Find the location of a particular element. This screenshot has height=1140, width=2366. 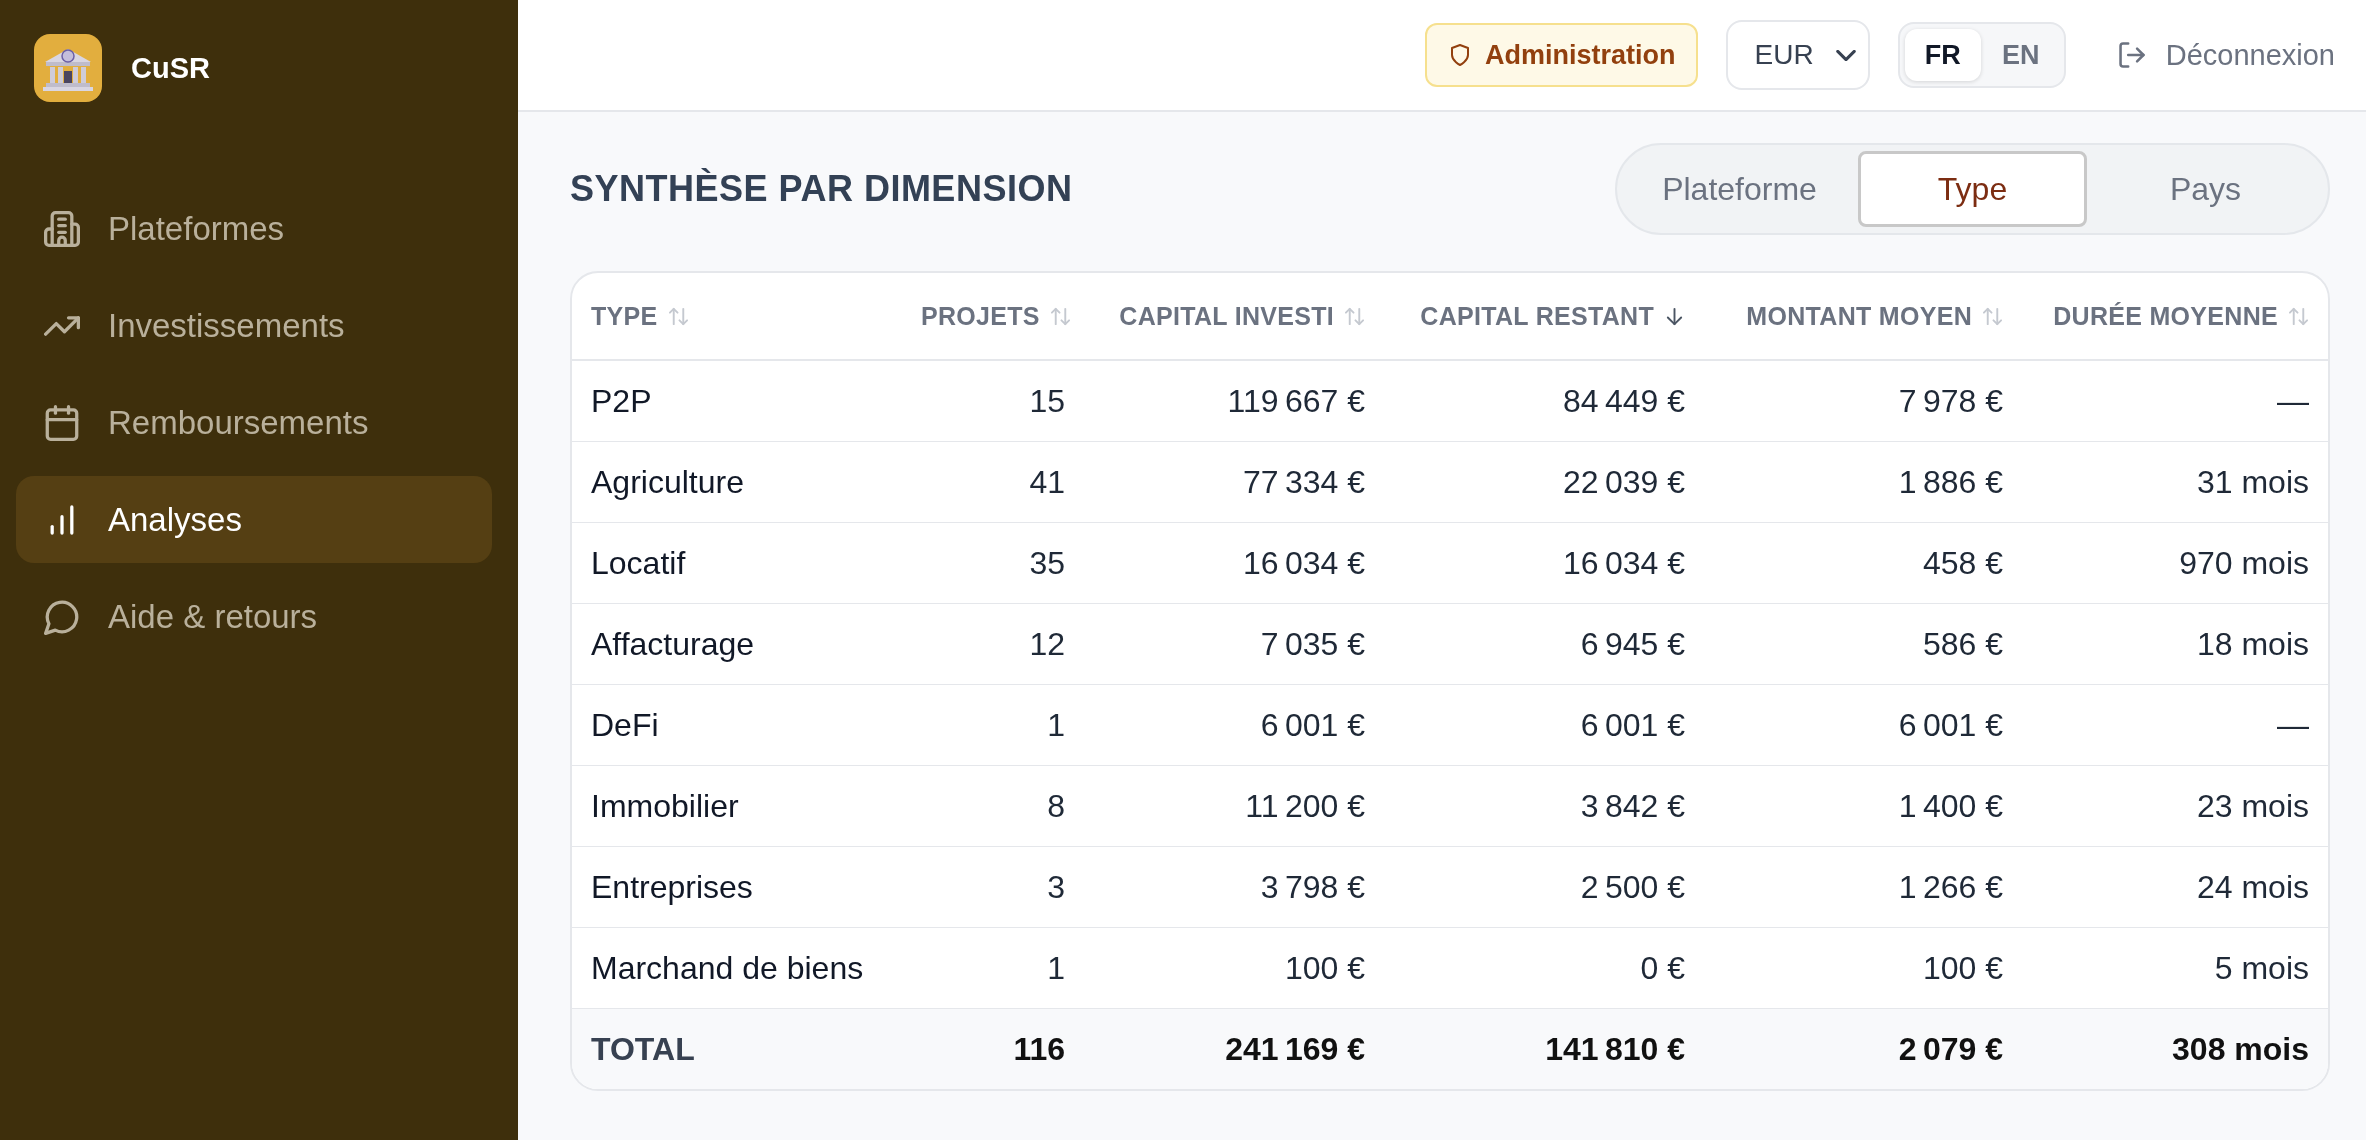

table-cell: Affacturage is located at coordinates (737, 644).